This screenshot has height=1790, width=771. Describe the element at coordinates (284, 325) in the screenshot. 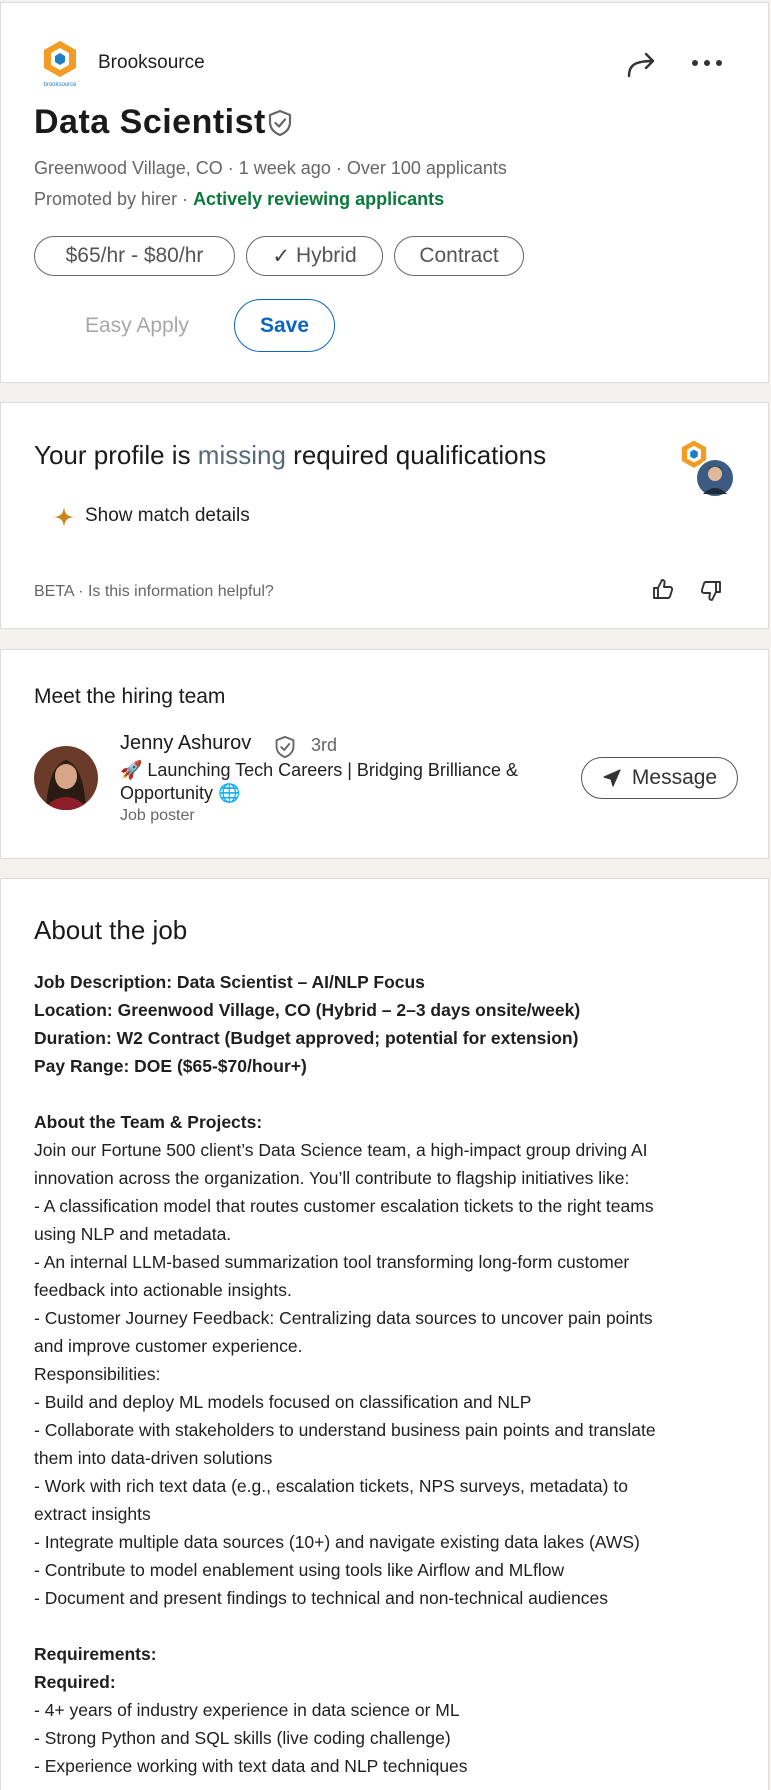

I see `save-button: Save` at that location.